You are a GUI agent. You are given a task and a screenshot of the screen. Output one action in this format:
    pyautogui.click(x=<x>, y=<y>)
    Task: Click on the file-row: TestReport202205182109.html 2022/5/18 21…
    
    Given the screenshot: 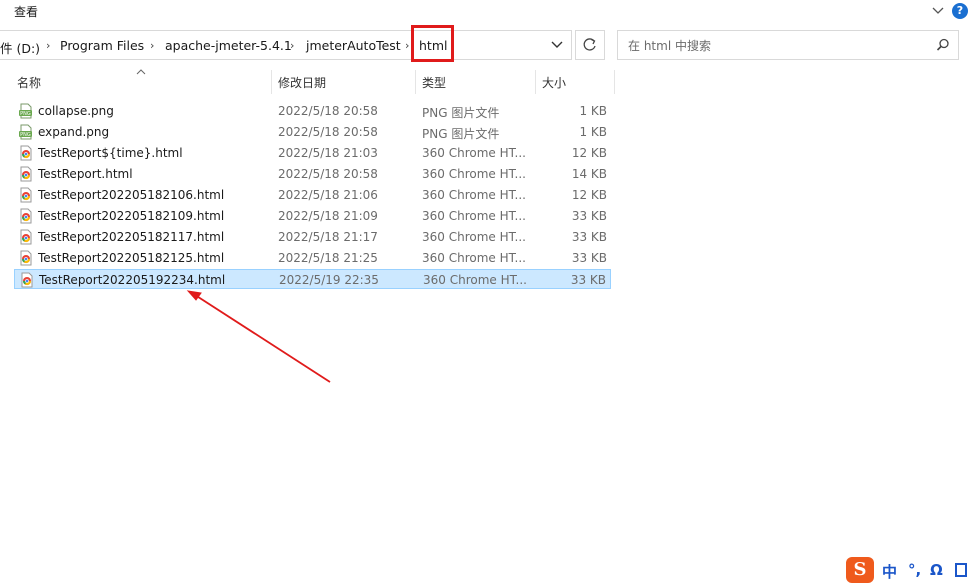 What is the action you would take?
    pyautogui.click(x=312, y=216)
    